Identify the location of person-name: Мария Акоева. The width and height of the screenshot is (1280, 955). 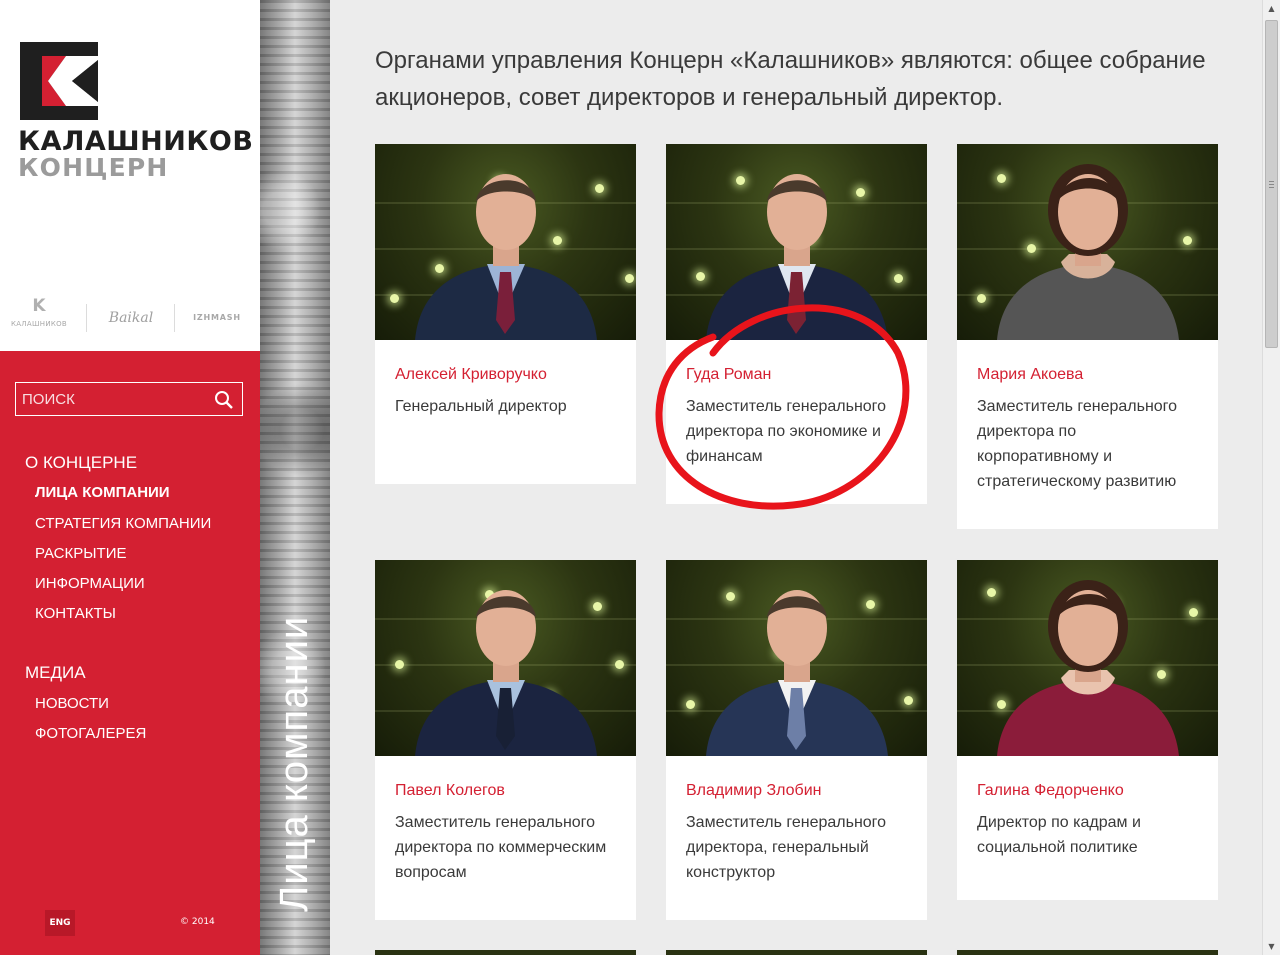
(1030, 375).